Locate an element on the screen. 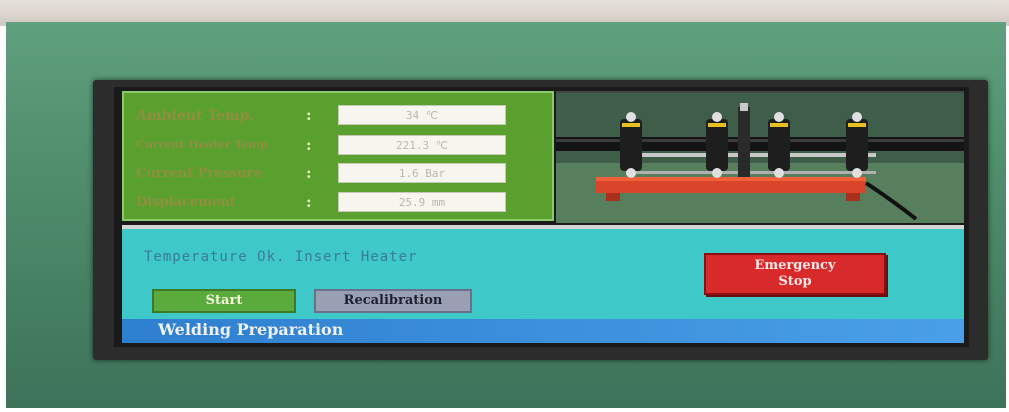 This screenshot has height=412, width=1009. footer-bar: Welding Preparation is located at coordinates (543, 331).